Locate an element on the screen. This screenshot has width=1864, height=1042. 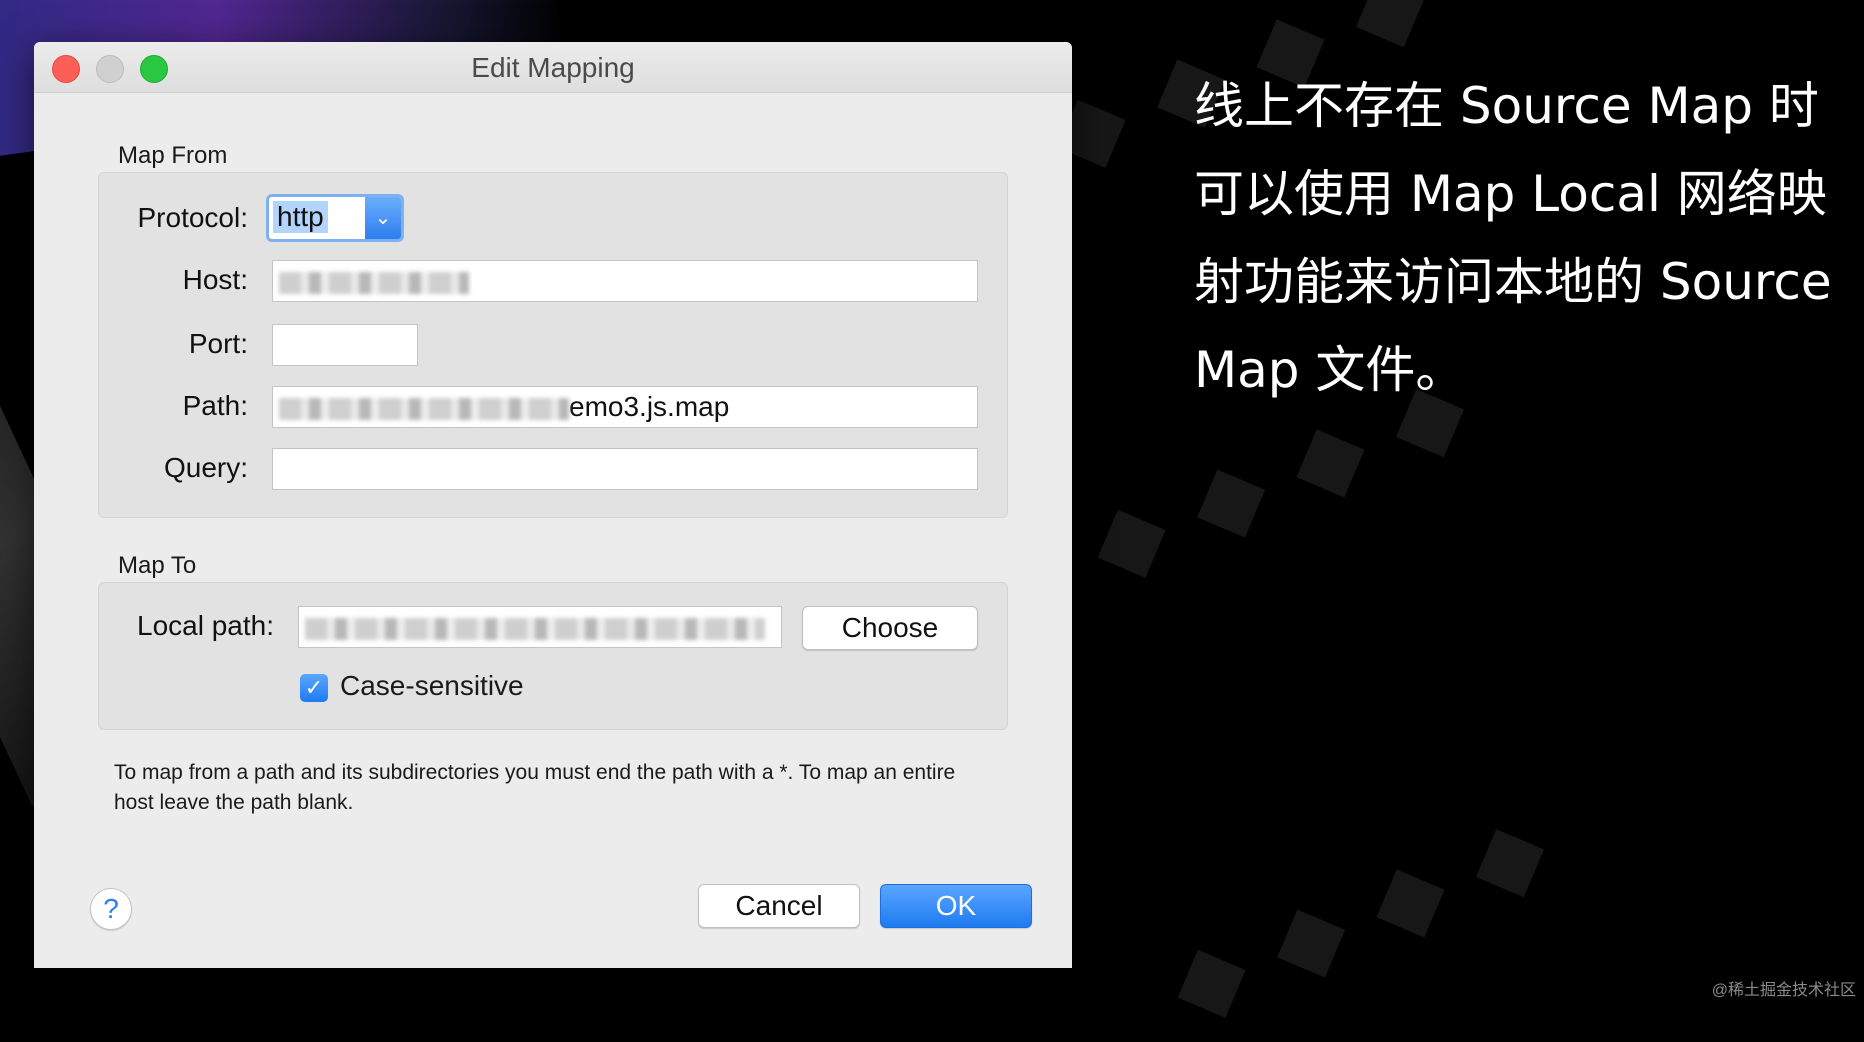
chevron-down-icon: ⌄ is located at coordinates (383, 218).